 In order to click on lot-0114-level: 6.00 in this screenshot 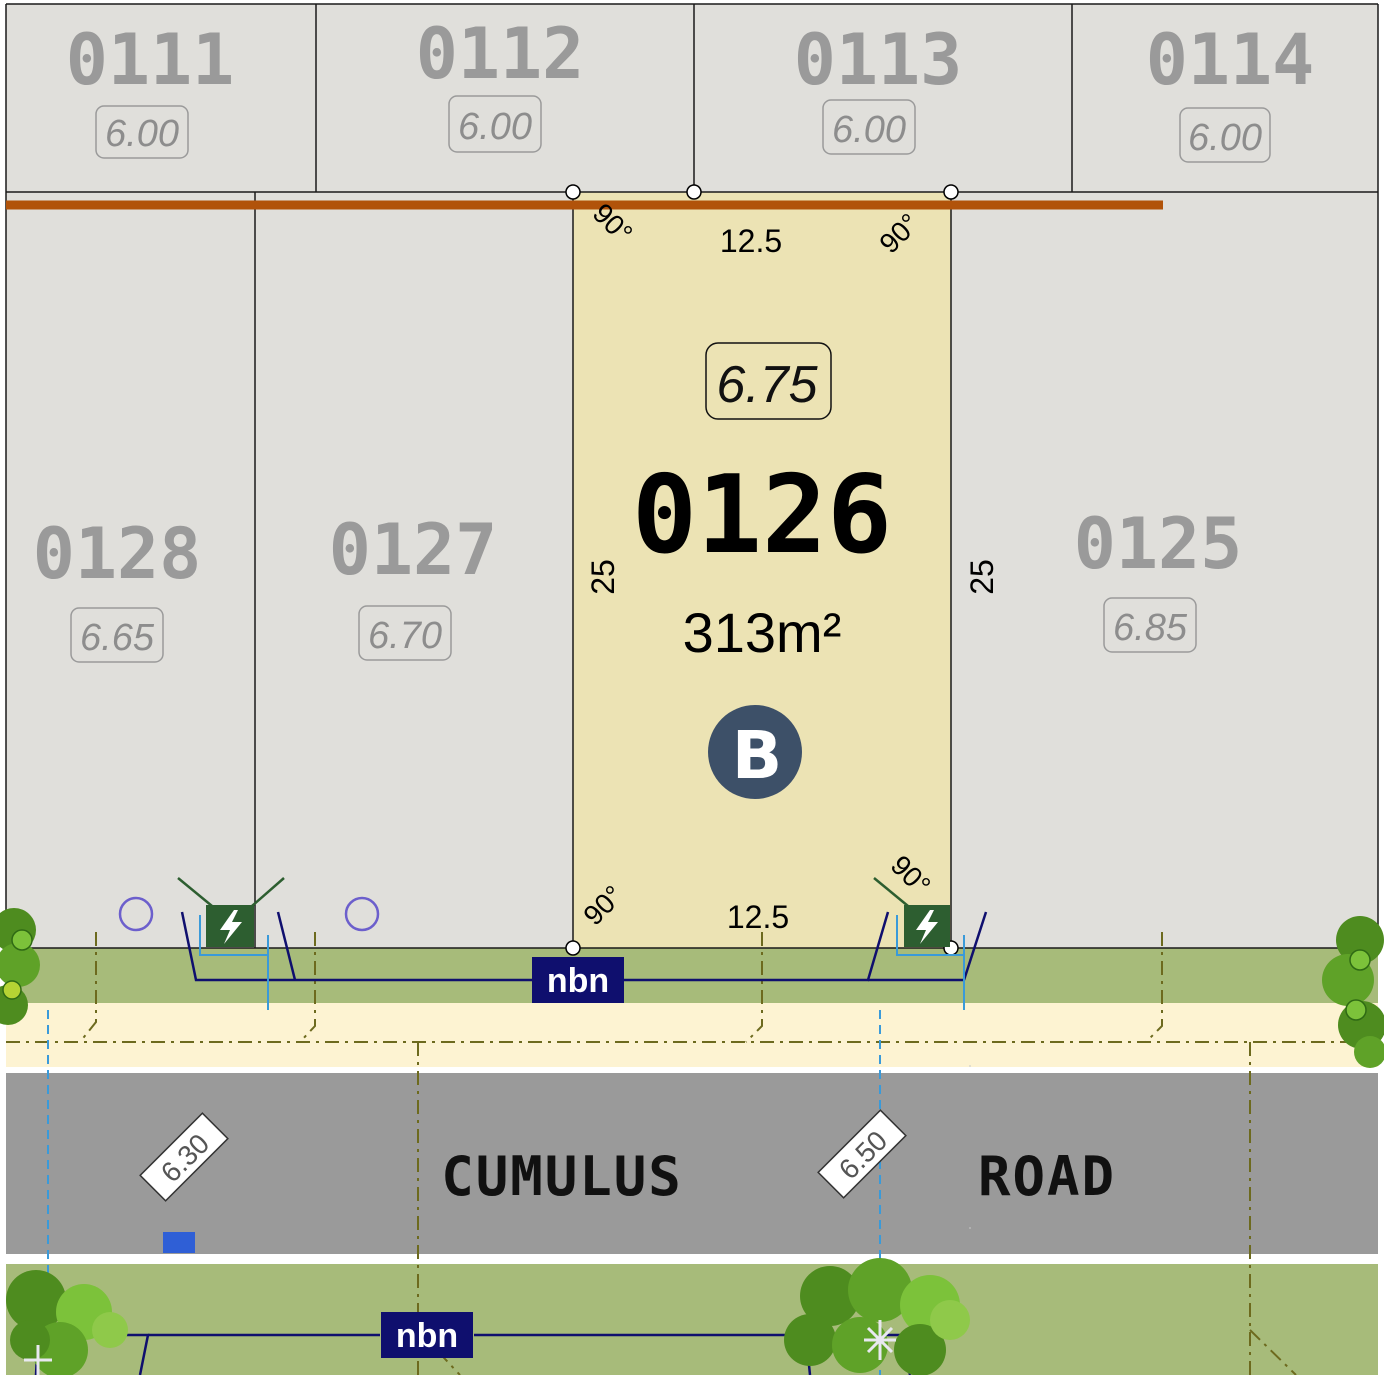, I will do `click(1225, 138)`.